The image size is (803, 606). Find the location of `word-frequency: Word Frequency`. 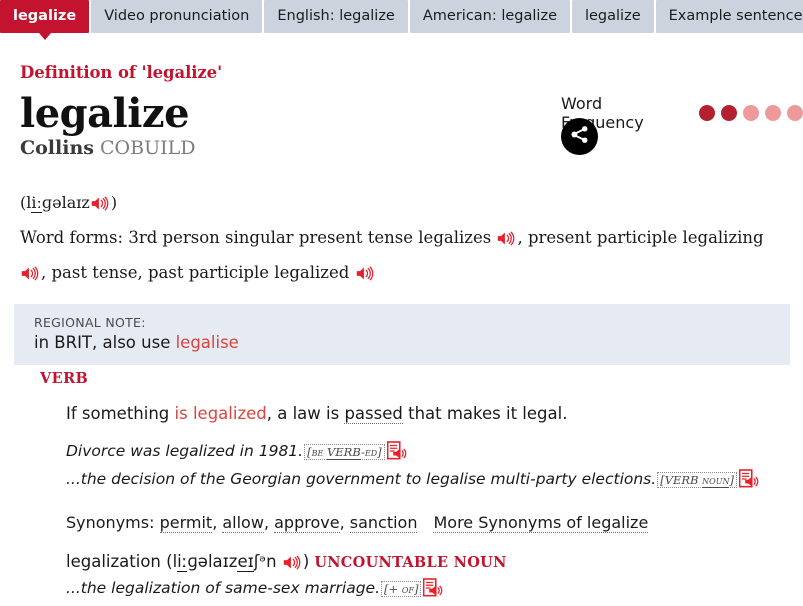

word-frequency: Word Frequency is located at coordinates (682, 113).